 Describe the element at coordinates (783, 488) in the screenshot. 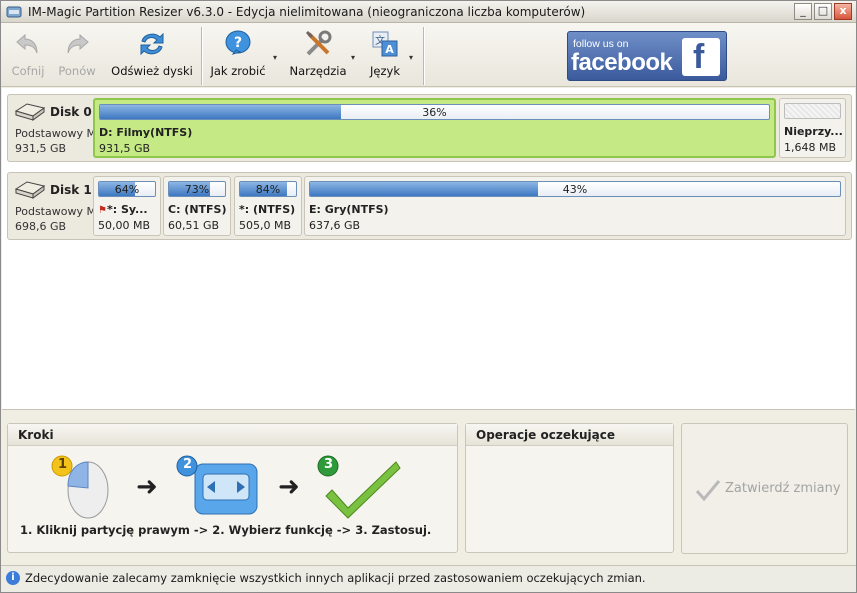

I see `apply-label: Zatwierdź zmiany` at that location.